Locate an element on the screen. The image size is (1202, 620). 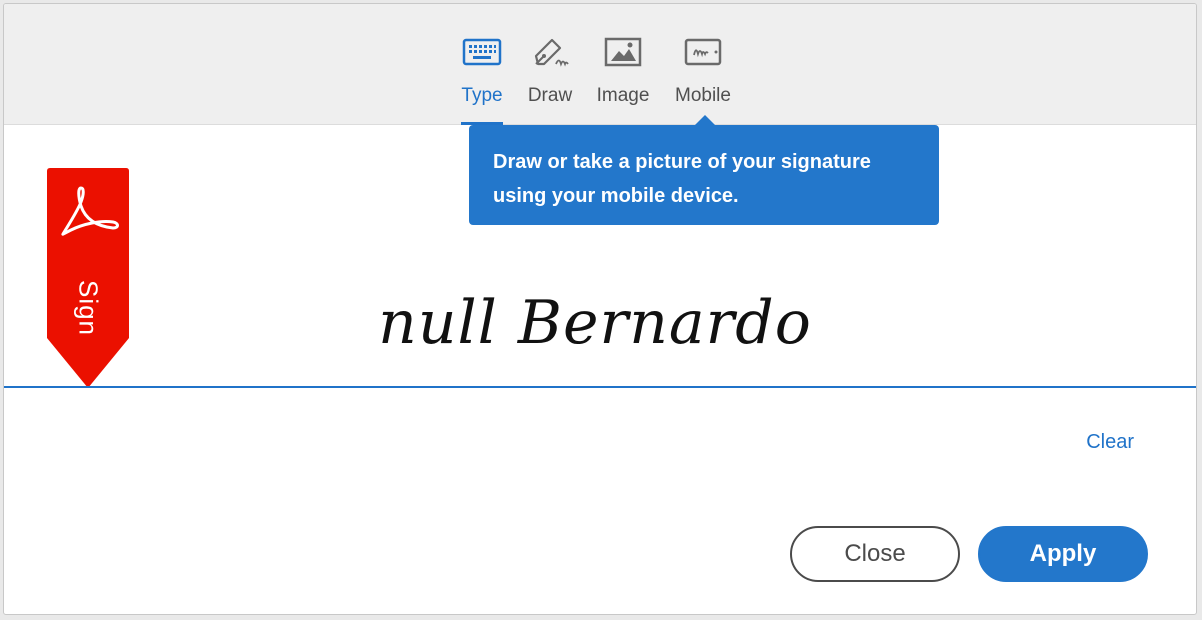
tab-image-label: Image is located at coordinates (623, 95).